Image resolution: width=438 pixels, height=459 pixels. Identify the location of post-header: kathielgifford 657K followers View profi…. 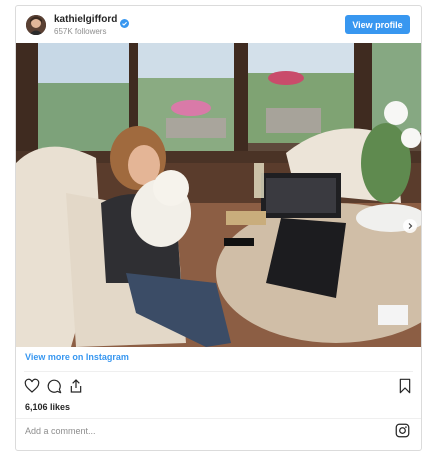
(218, 25).